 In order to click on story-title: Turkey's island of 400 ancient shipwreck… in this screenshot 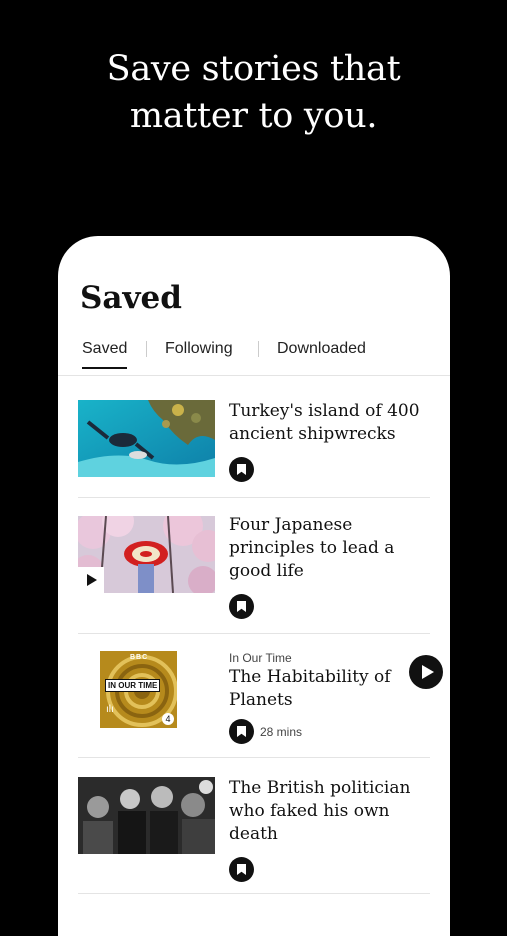, I will do `click(324, 422)`.